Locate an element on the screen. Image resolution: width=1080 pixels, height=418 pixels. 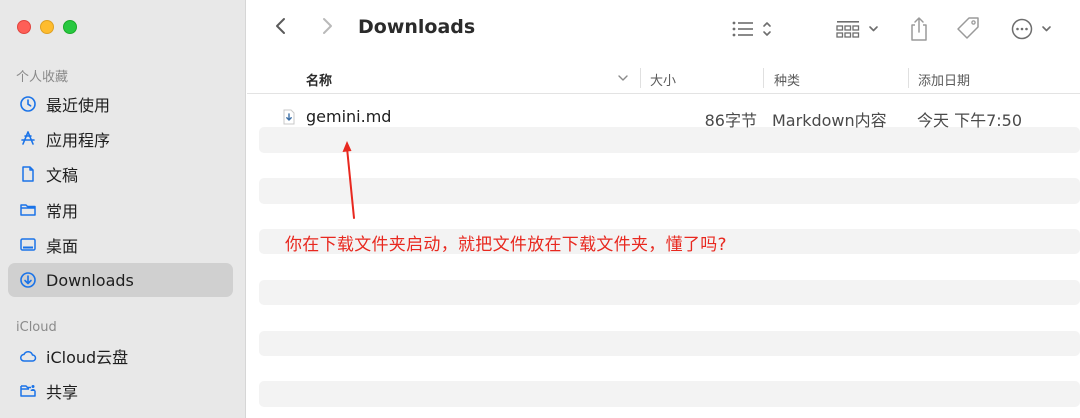
sidebar-item-desktop: 桌面 is located at coordinates (120, 245).